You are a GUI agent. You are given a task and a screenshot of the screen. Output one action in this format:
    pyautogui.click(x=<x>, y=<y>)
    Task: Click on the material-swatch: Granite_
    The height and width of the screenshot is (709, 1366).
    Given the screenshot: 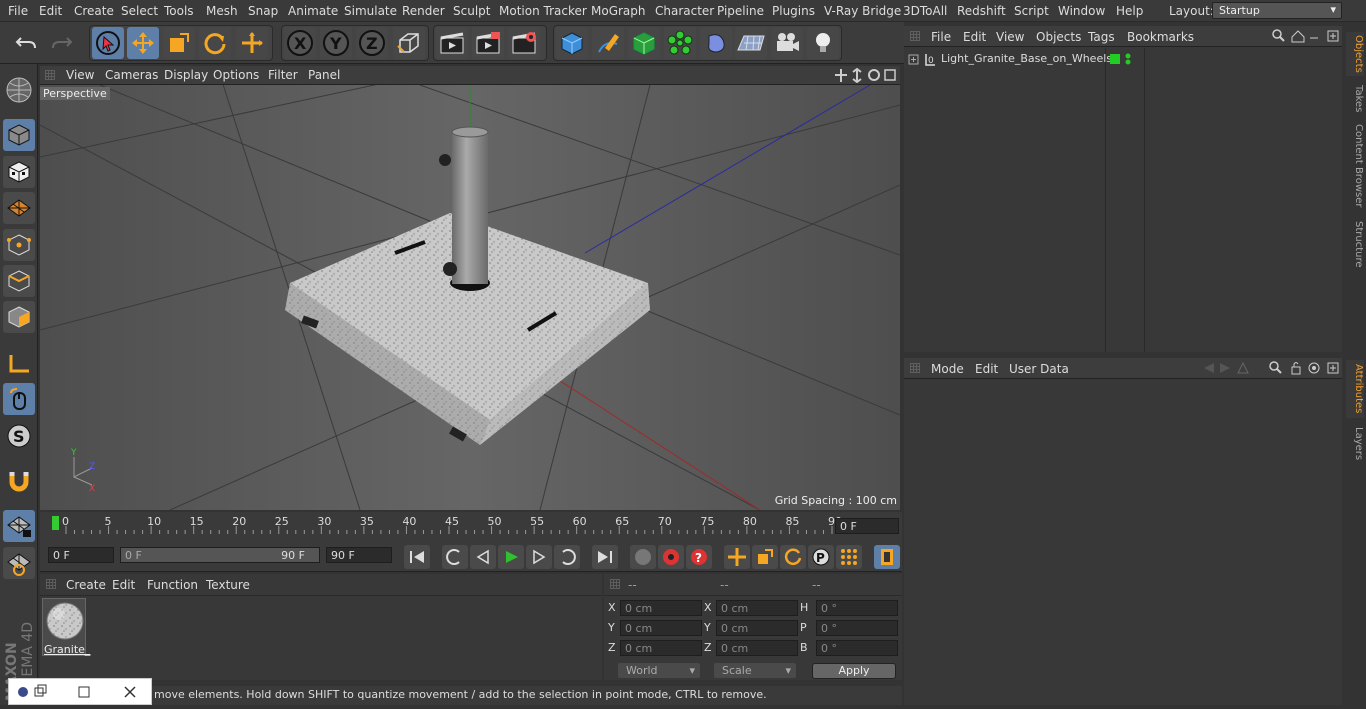 What is the action you would take?
    pyautogui.click(x=66, y=627)
    